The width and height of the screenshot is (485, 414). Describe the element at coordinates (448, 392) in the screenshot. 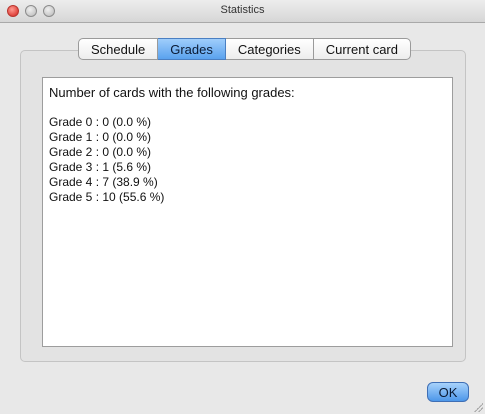

I see `ok-button: OK` at that location.